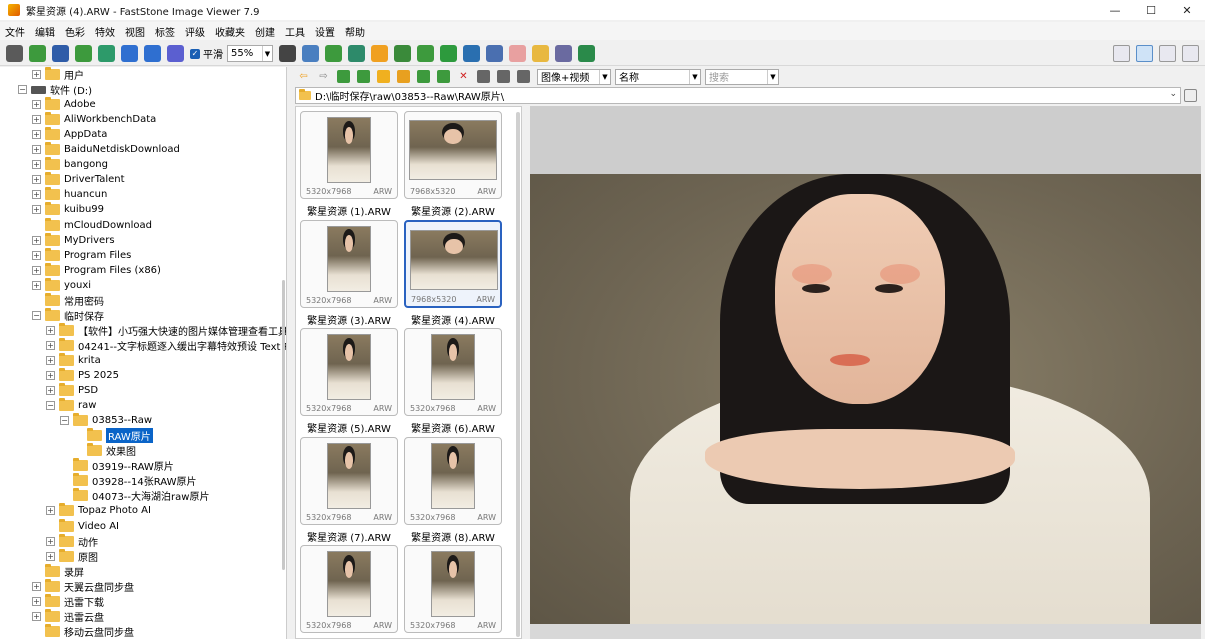 This screenshot has height=639, width=1205. I want to click on batch-icon, so click(586, 53).